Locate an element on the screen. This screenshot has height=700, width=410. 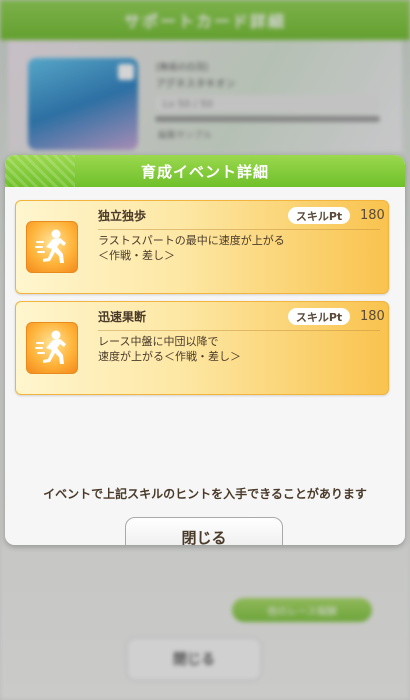
dialog-title: 育成イベント詳細 is located at coordinates (205, 171).